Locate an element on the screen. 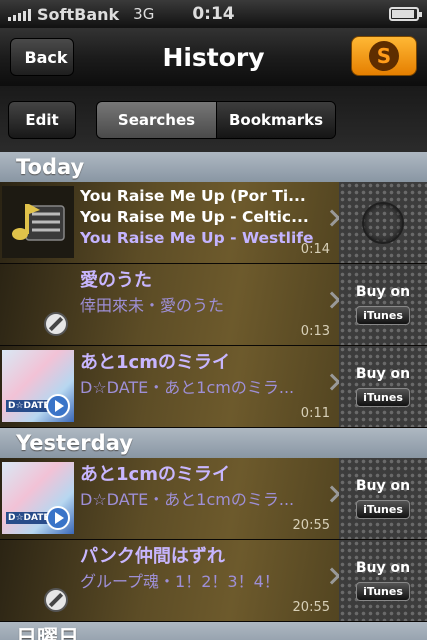 The height and width of the screenshot is (640, 427). section-header: 日曜日 is located at coordinates (213, 631).